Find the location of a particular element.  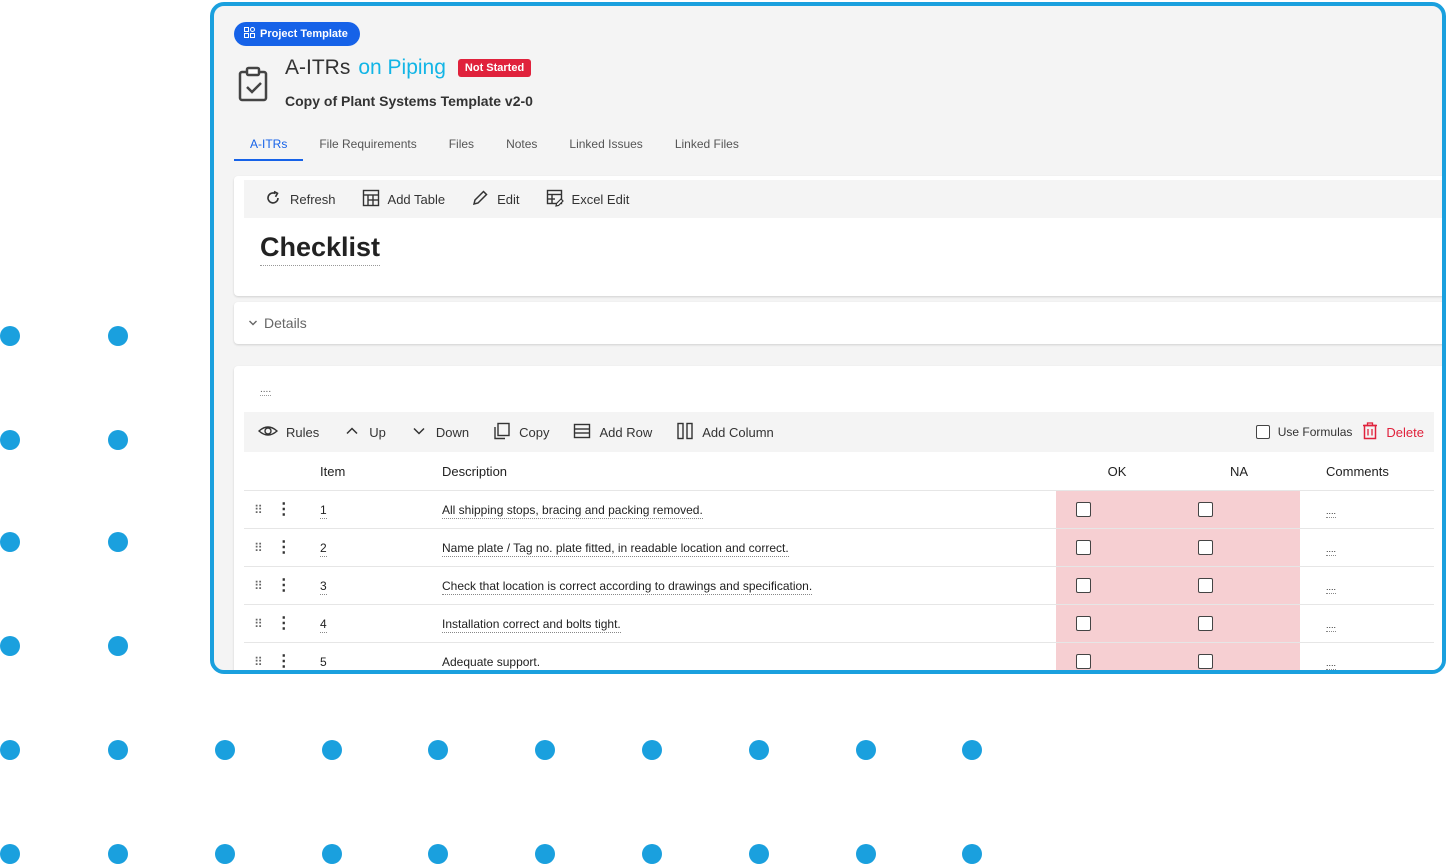

refresh-label: Refresh is located at coordinates (313, 199).